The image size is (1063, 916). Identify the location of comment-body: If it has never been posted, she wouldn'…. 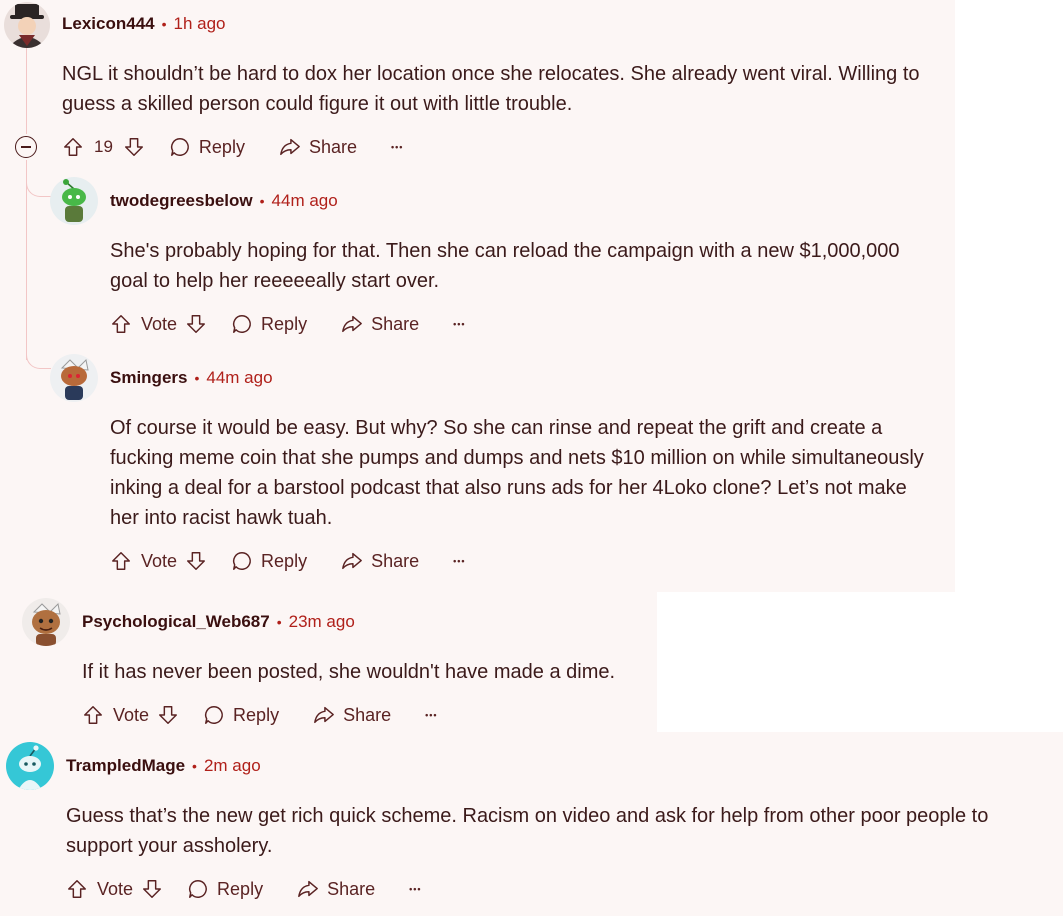
(349, 672).